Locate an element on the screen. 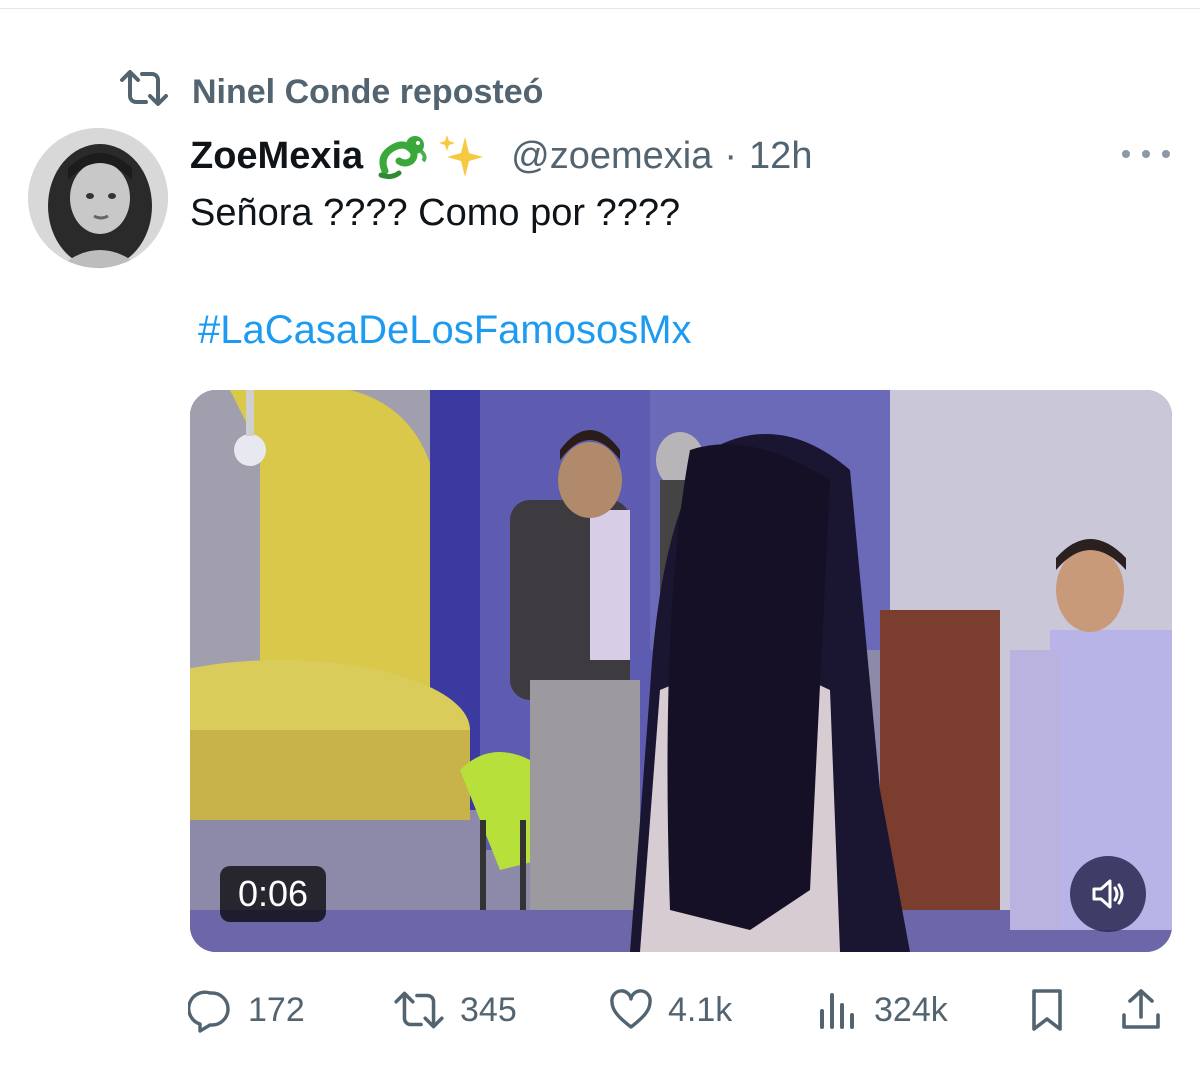 This screenshot has height=1068, width=1200. dragon-emoji-icon is located at coordinates (402, 158).